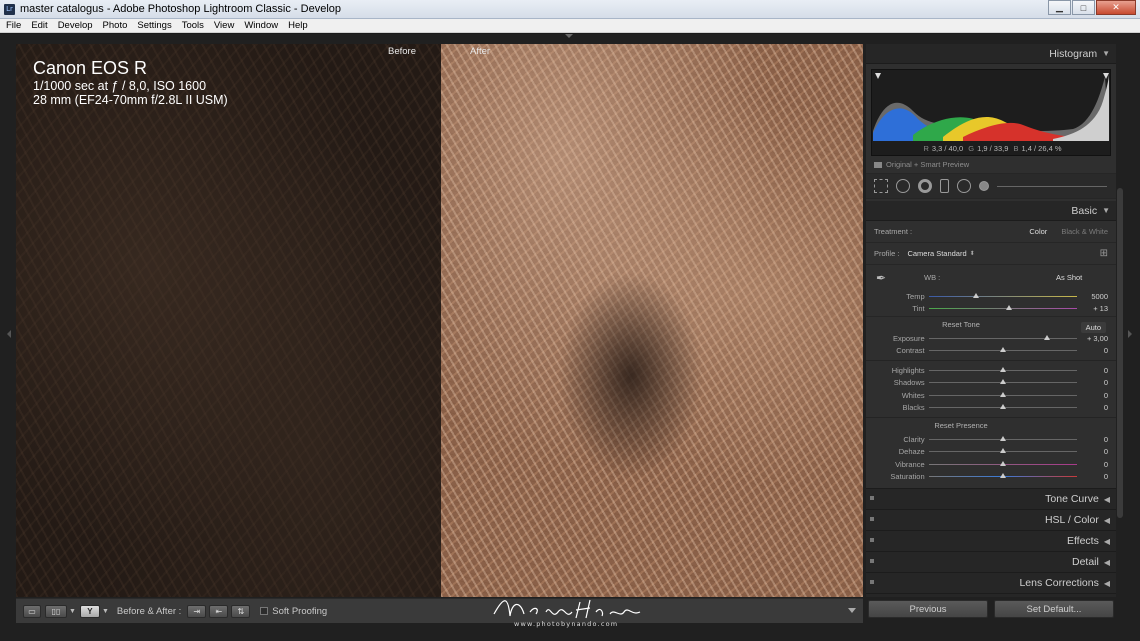 The width and height of the screenshot is (1140, 641). I want to click on swap-before-after-button: ⇅, so click(241, 611).